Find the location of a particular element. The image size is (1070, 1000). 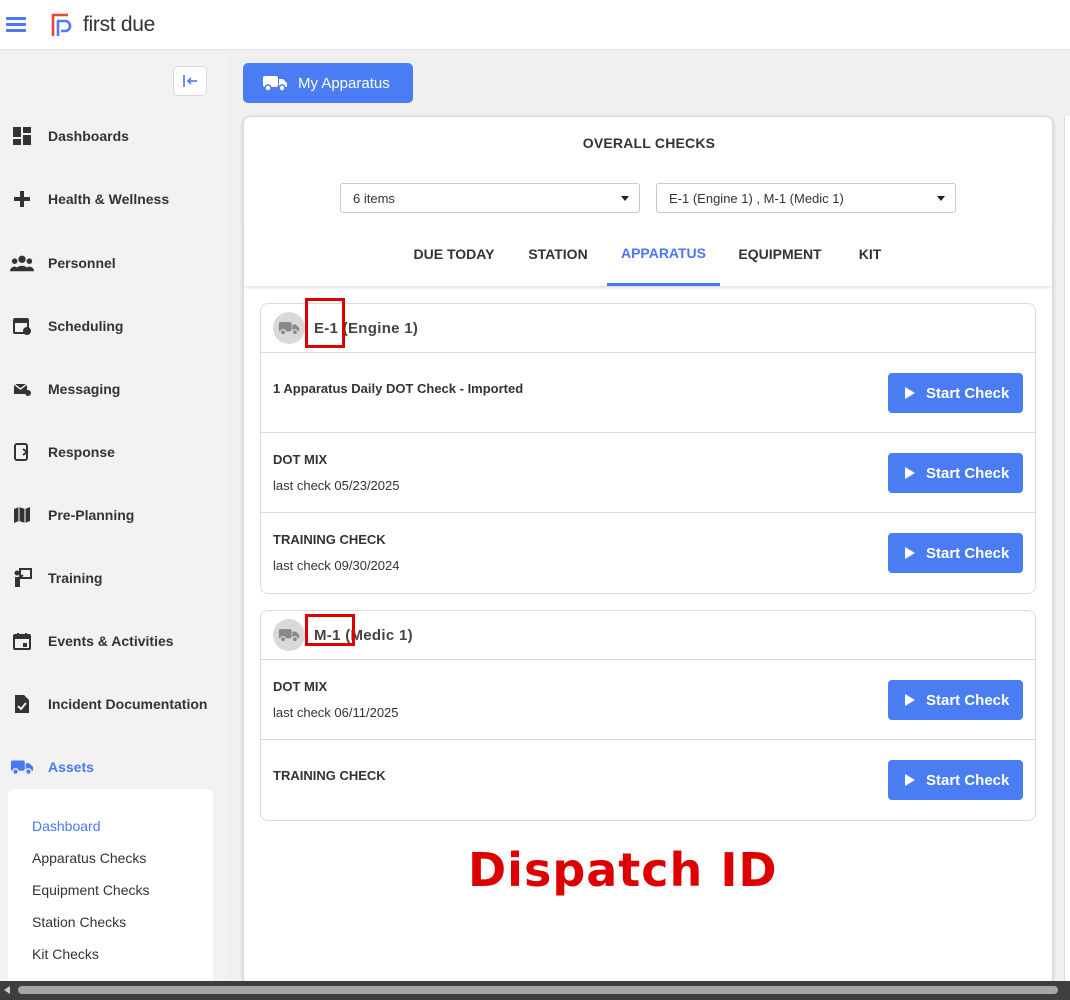

my-apparatus-button: My Apparatus is located at coordinates (328, 83).